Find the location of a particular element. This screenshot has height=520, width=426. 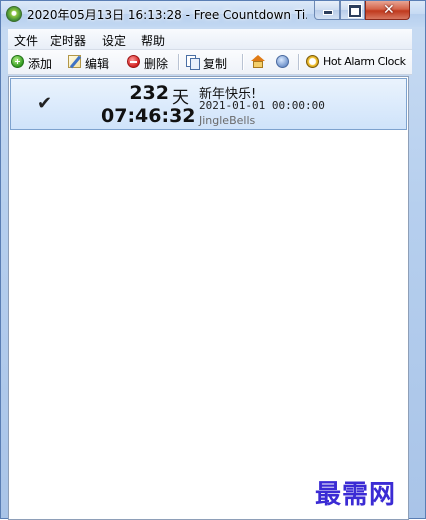

info-icon is located at coordinates (282, 61).